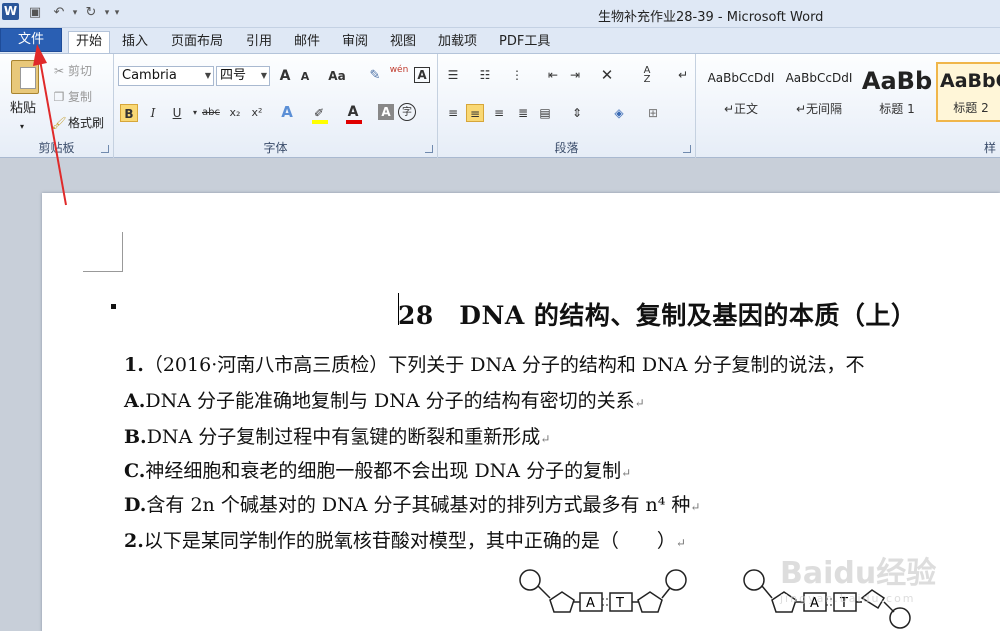 The image size is (1000, 631). I want to click on clipboard-icon, so click(25, 77).